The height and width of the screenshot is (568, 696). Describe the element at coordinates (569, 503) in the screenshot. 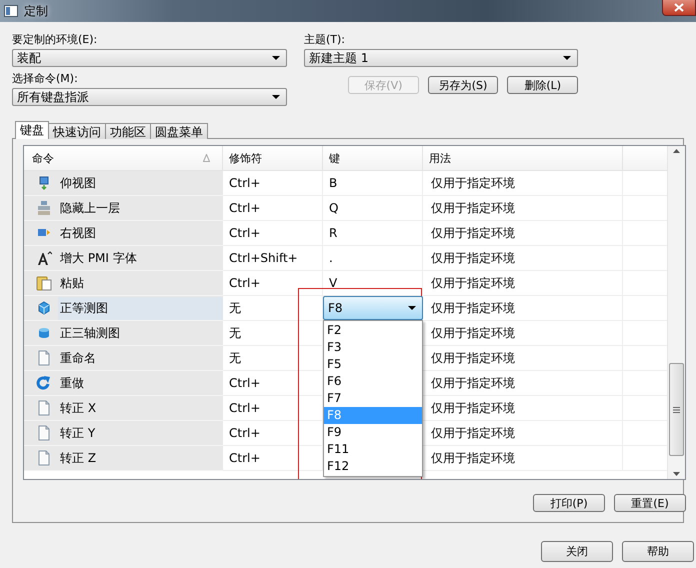

I see `panel-button: 打印(P)` at that location.